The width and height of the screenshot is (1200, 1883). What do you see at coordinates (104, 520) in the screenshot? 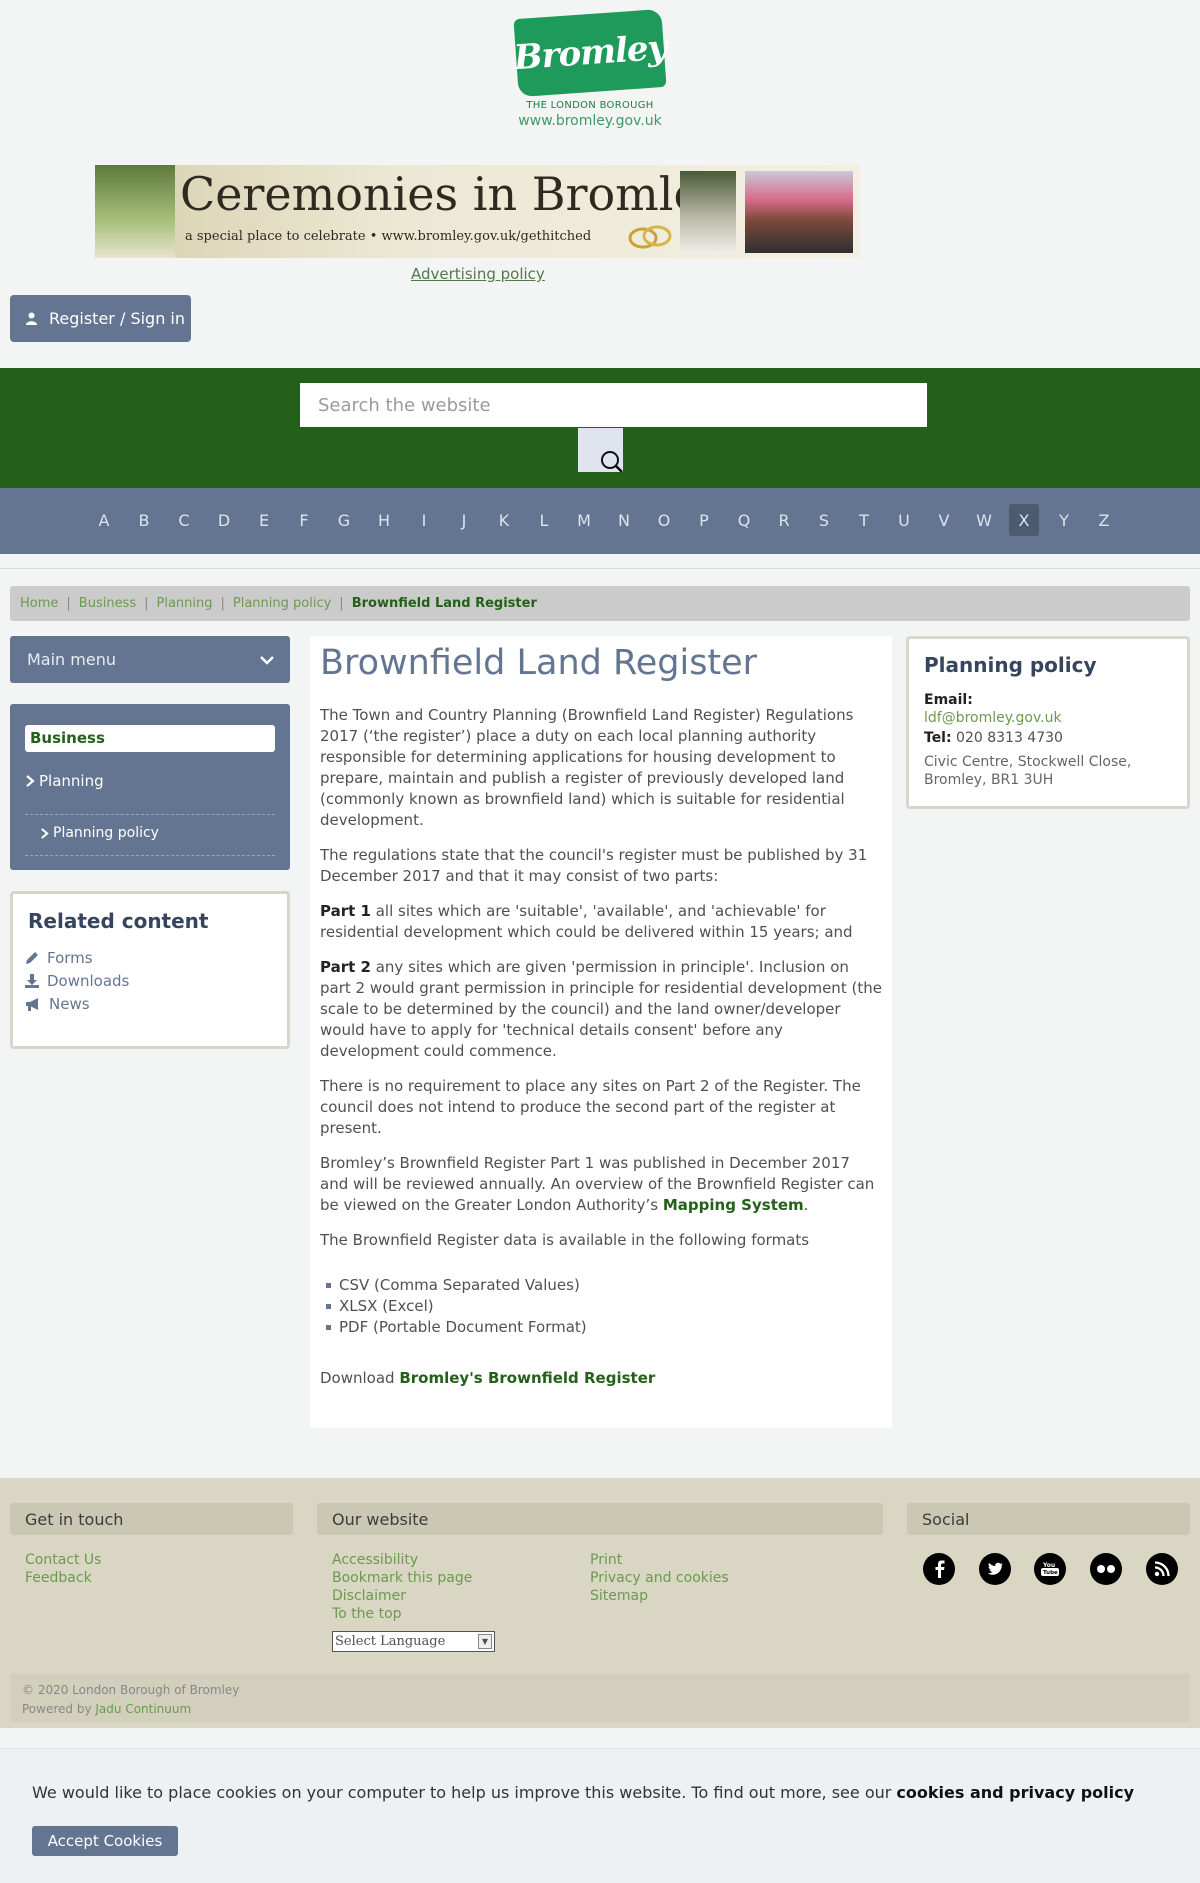
I see `az-letter-a: A` at bounding box center [104, 520].